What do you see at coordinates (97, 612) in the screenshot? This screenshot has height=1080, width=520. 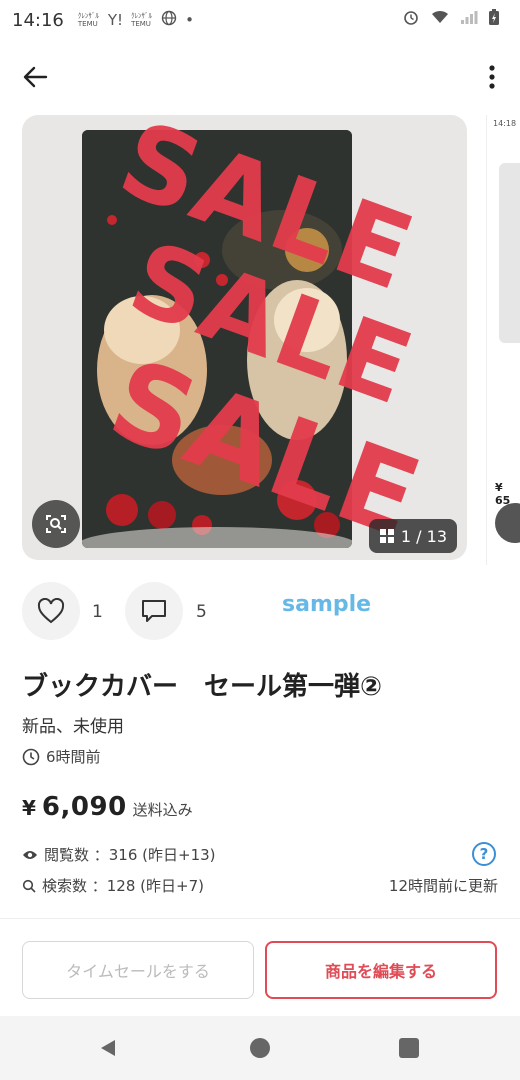 I see `like-count: 1` at bounding box center [97, 612].